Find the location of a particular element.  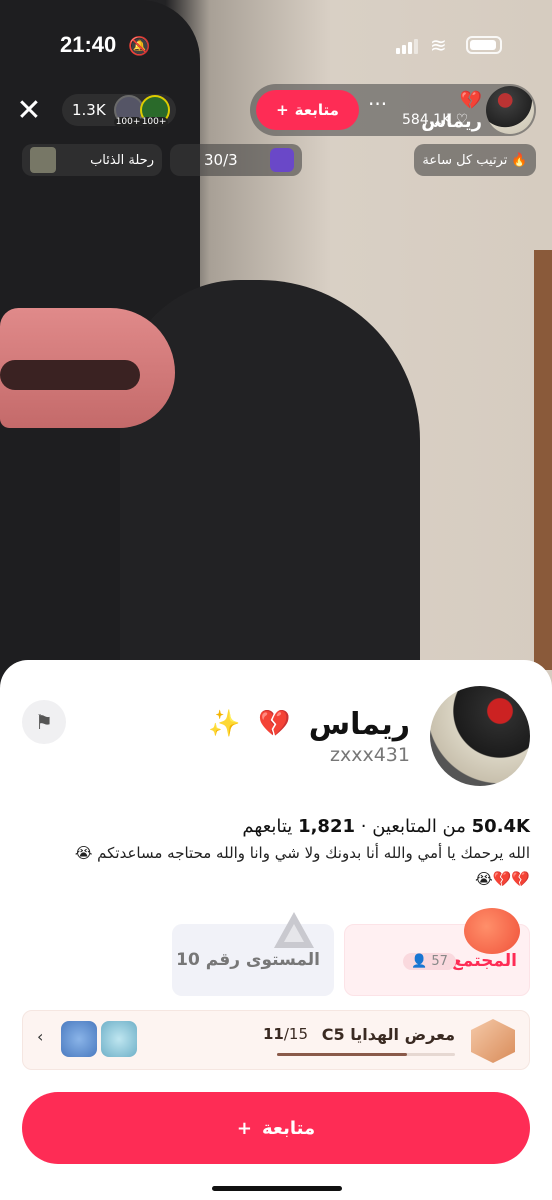

more-icon: ··· is located at coordinates (377, 104).